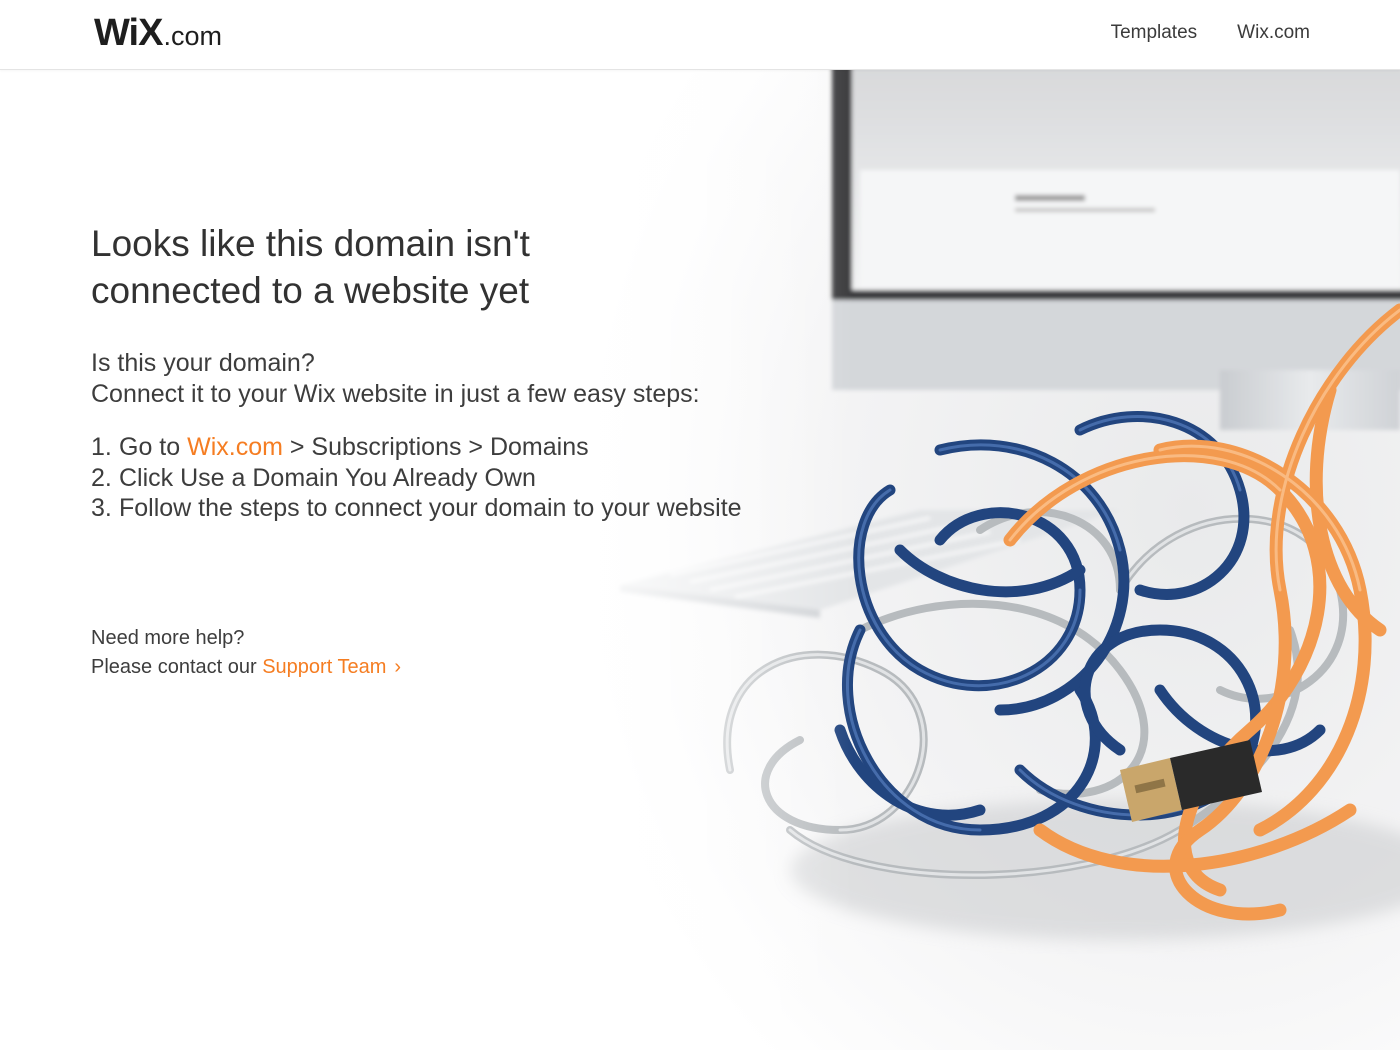  What do you see at coordinates (101, 477) in the screenshot?
I see `step-number: 2.` at bounding box center [101, 477].